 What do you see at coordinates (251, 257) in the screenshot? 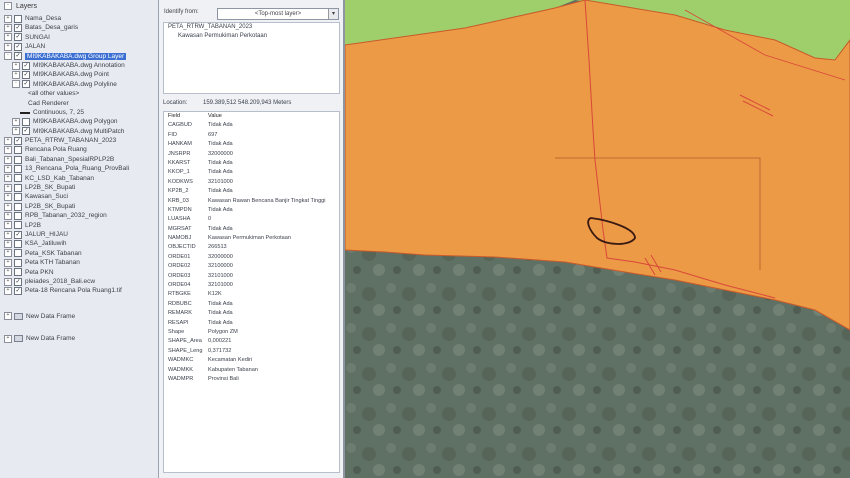
I see `attribute-row: ORDE01 32000000` at bounding box center [251, 257].